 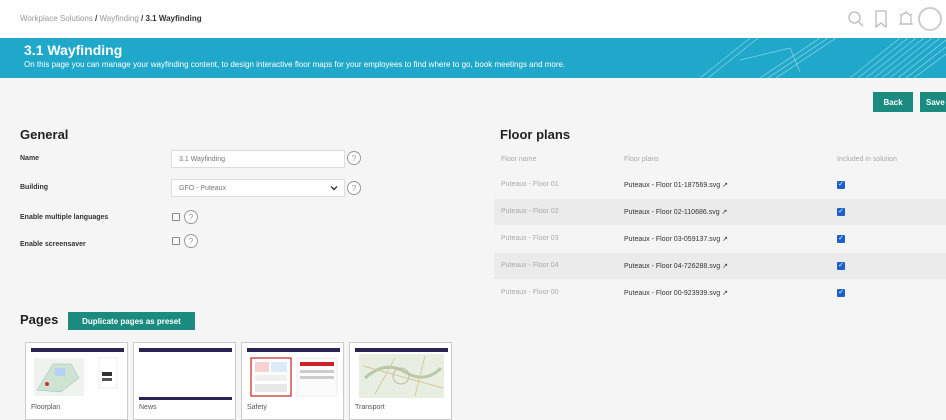 What do you see at coordinates (176, 241) in the screenshot?
I see `screensaver-checkbox` at bounding box center [176, 241].